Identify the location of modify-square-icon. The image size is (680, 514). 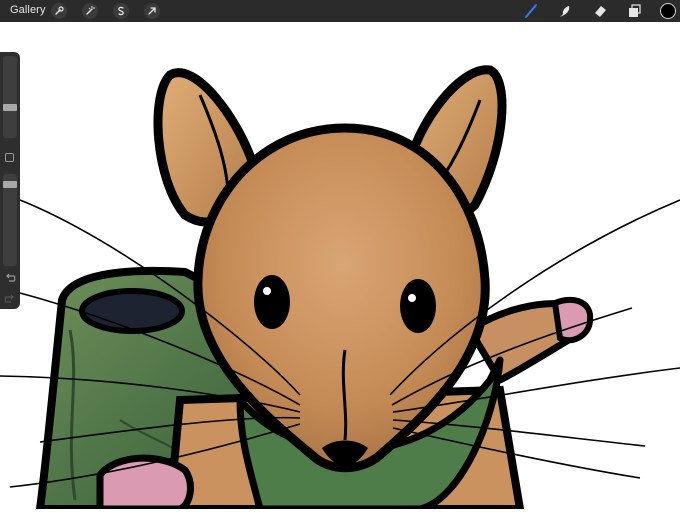
(9, 157).